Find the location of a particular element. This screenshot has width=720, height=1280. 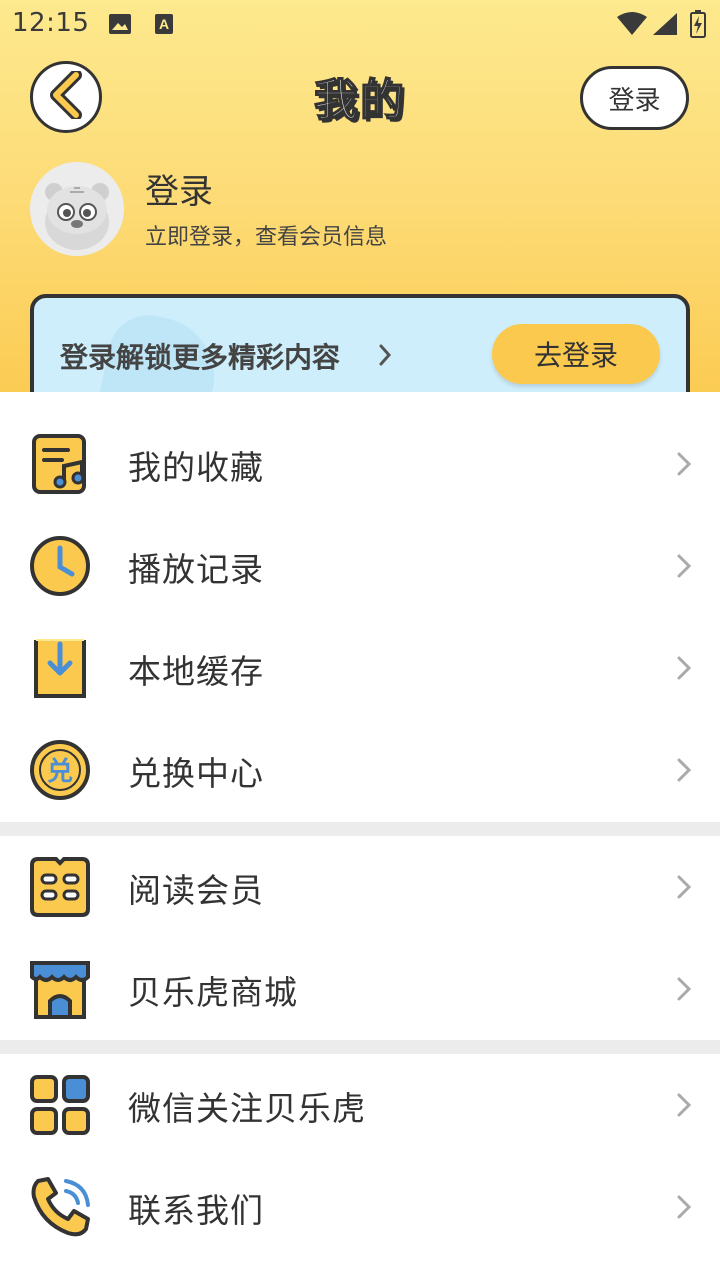

redeem-icon: 兑 is located at coordinates (60, 770).